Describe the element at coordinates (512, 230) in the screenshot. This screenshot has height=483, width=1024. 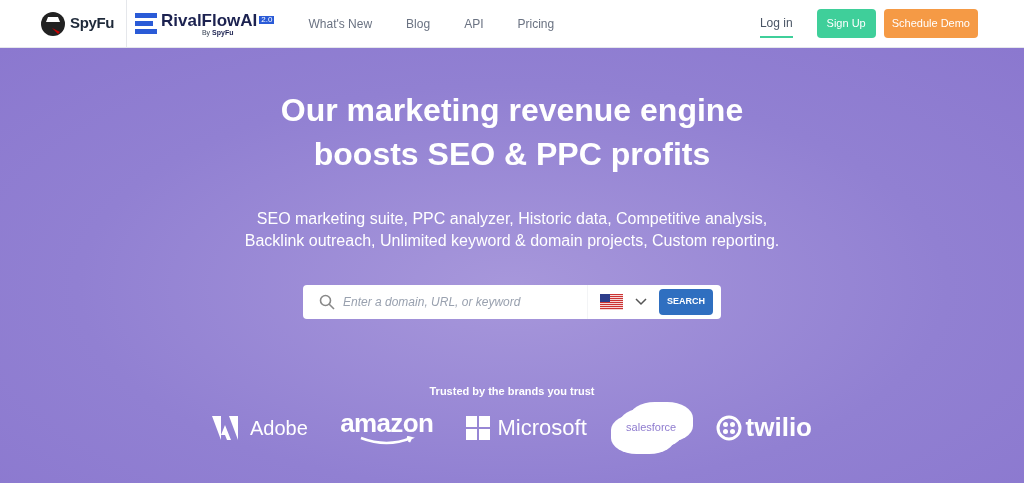
I see `hero-subtitle: SEO marketing suite, PPC analyzer, Historic data, Competitive analysis, Backlink outreach, Unlimited keyword & domain projects, Custom reporting.` at that location.